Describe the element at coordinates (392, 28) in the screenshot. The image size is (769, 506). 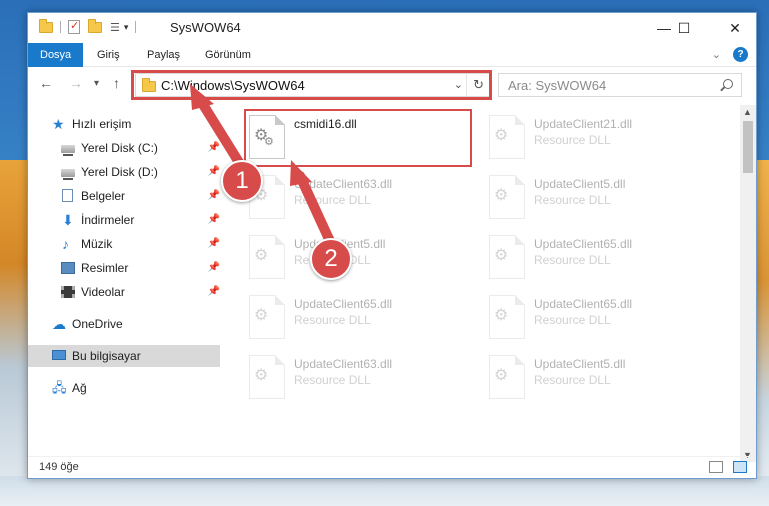
I see `title-bar: ☰ ▾ SysWOW64 — ☐ ✕` at that location.